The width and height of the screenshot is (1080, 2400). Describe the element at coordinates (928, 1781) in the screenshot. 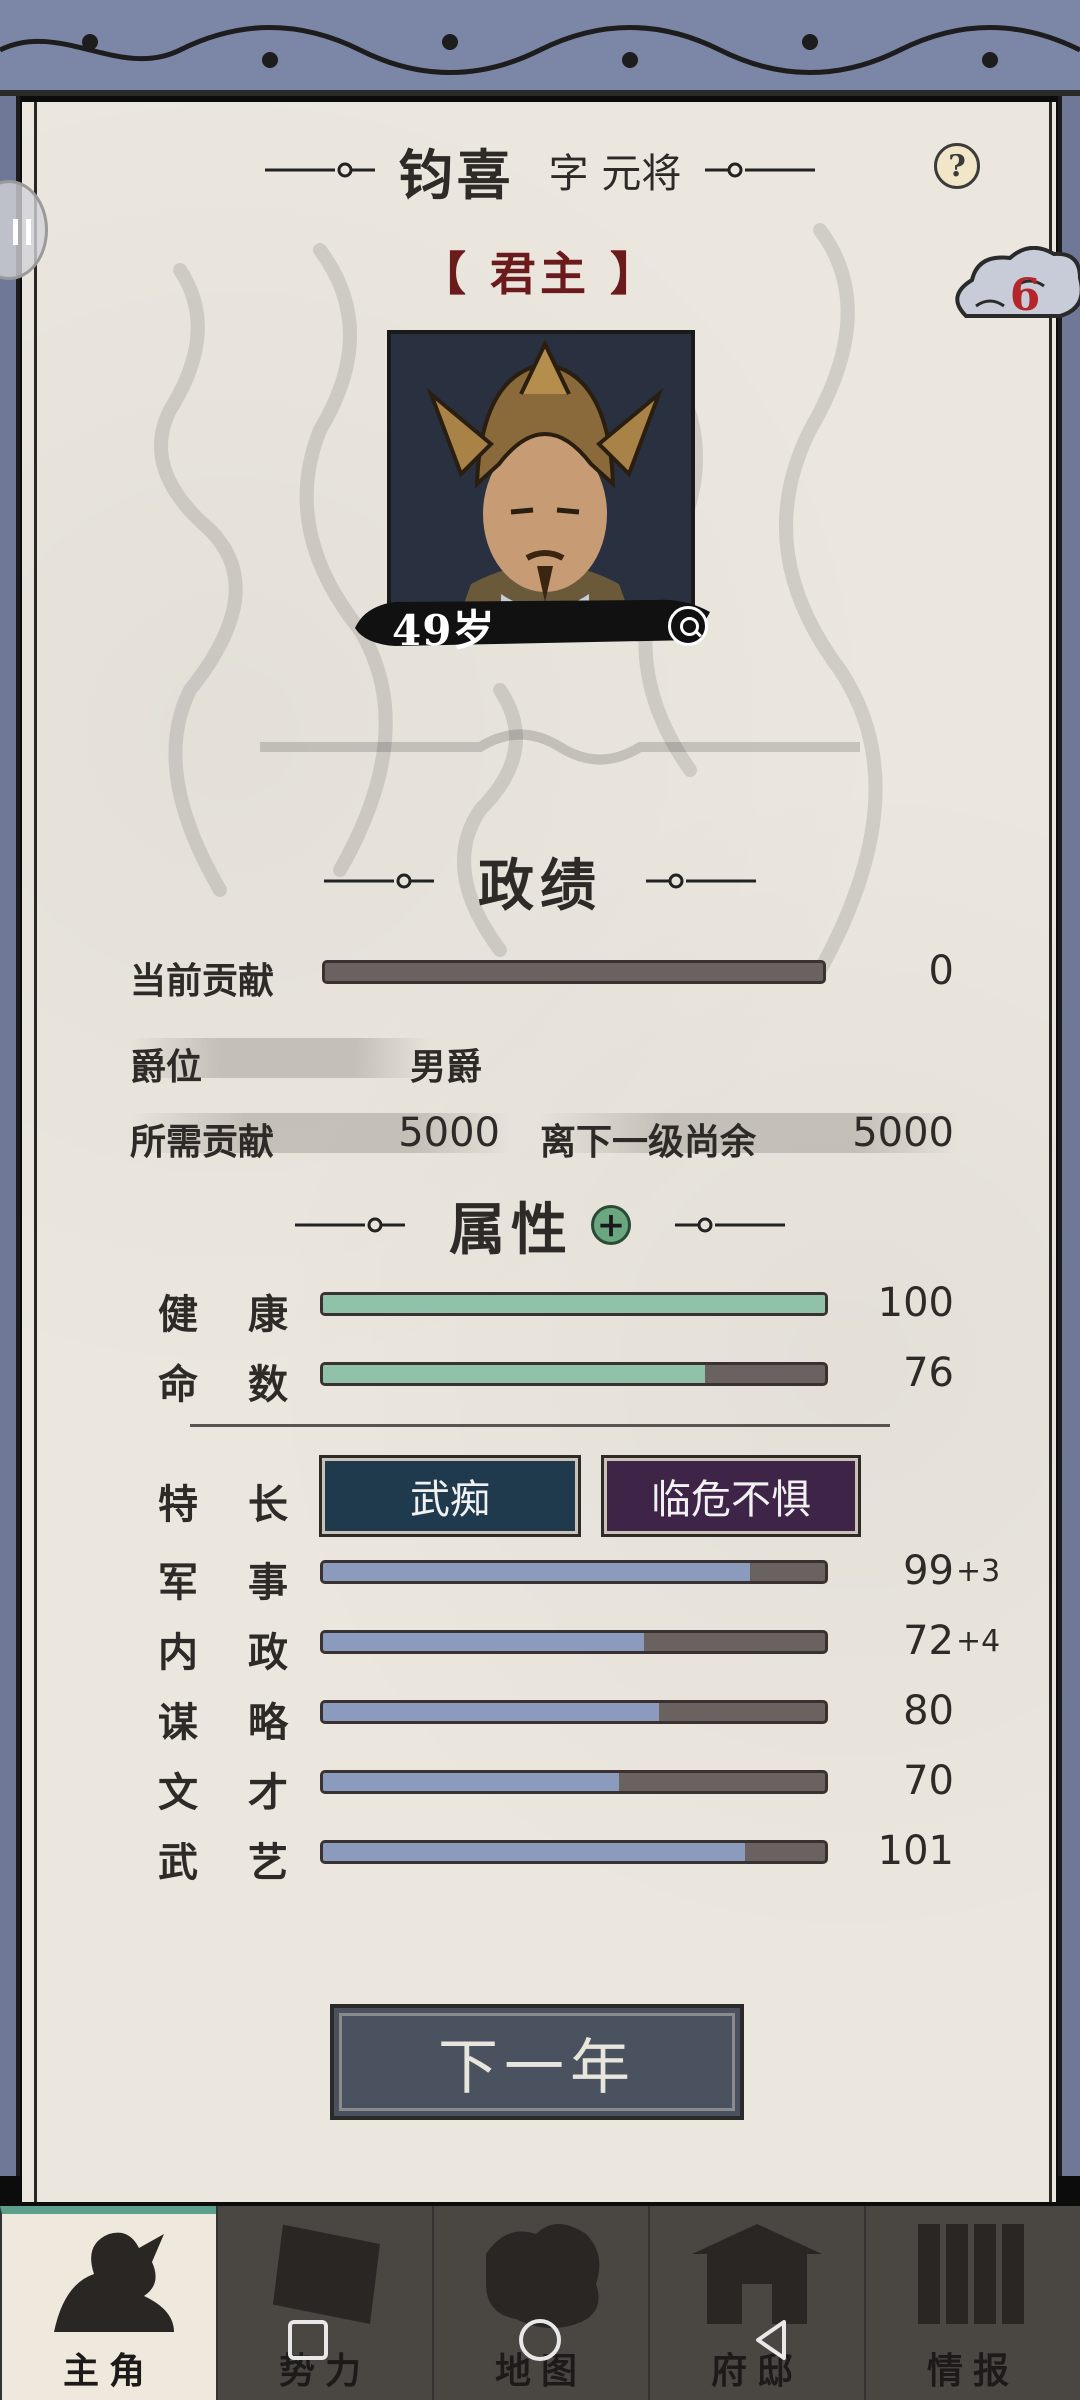

I see `stat-value: 70` at that location.